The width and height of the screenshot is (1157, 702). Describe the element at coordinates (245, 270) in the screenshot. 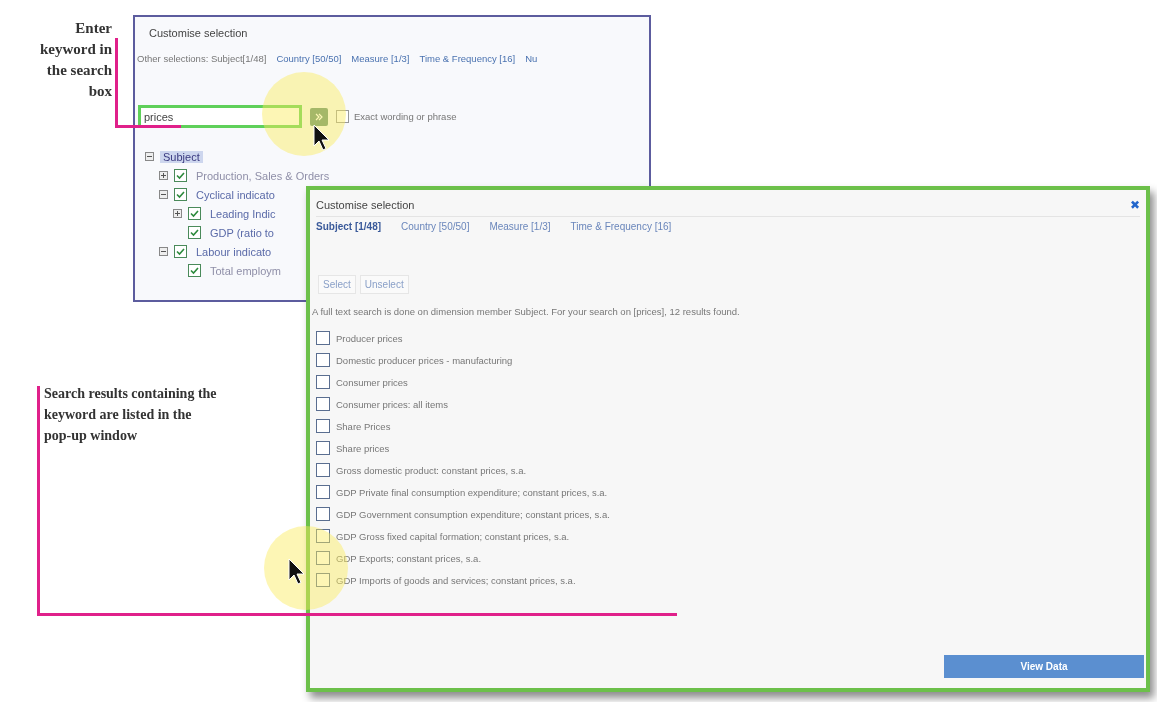

I see `tree-item: Total employm` at that location.